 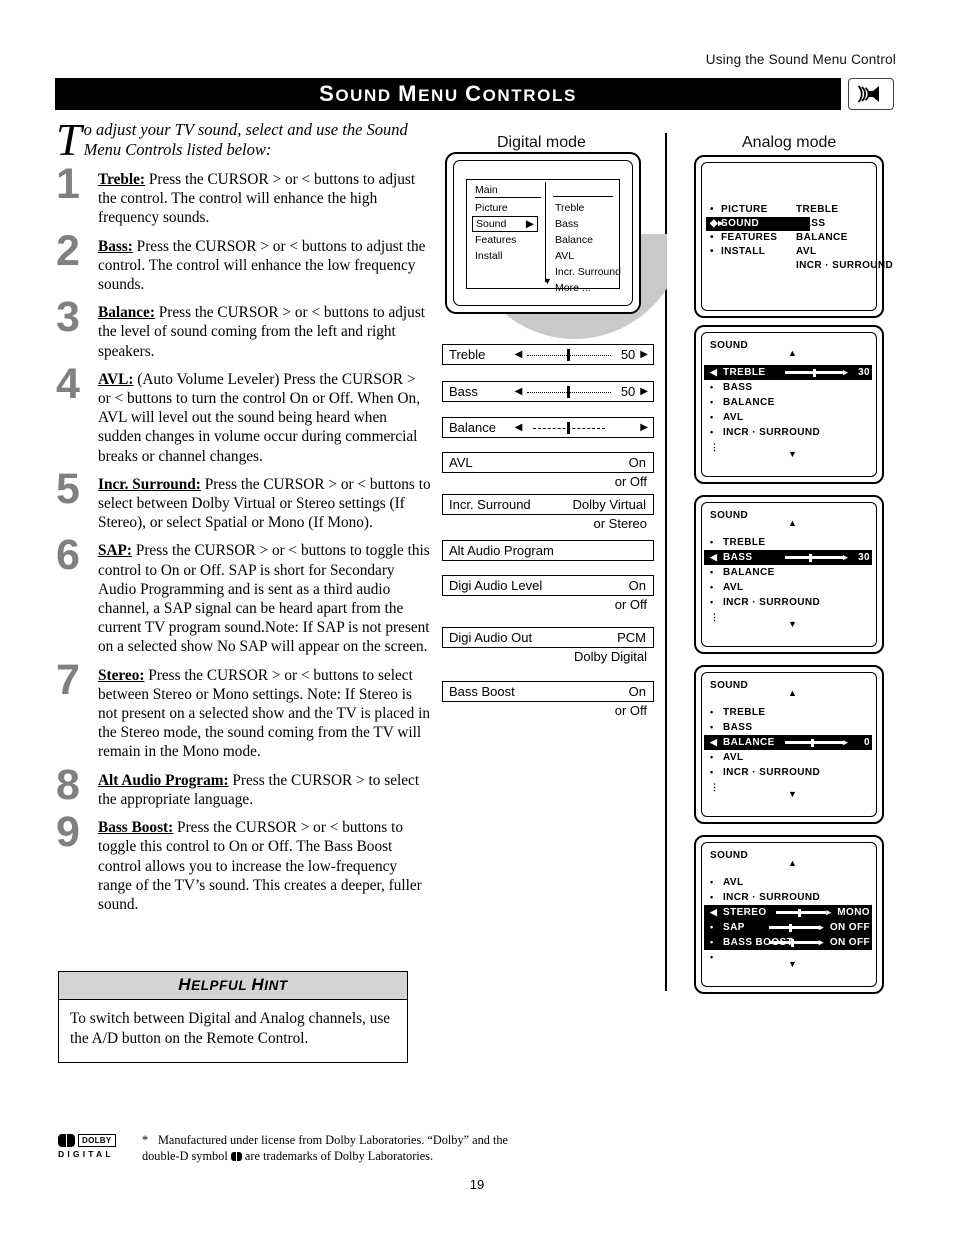 I want to click on digital-bar-treble: Treble ◀ 50 ▶, so click(x=548, y=354).